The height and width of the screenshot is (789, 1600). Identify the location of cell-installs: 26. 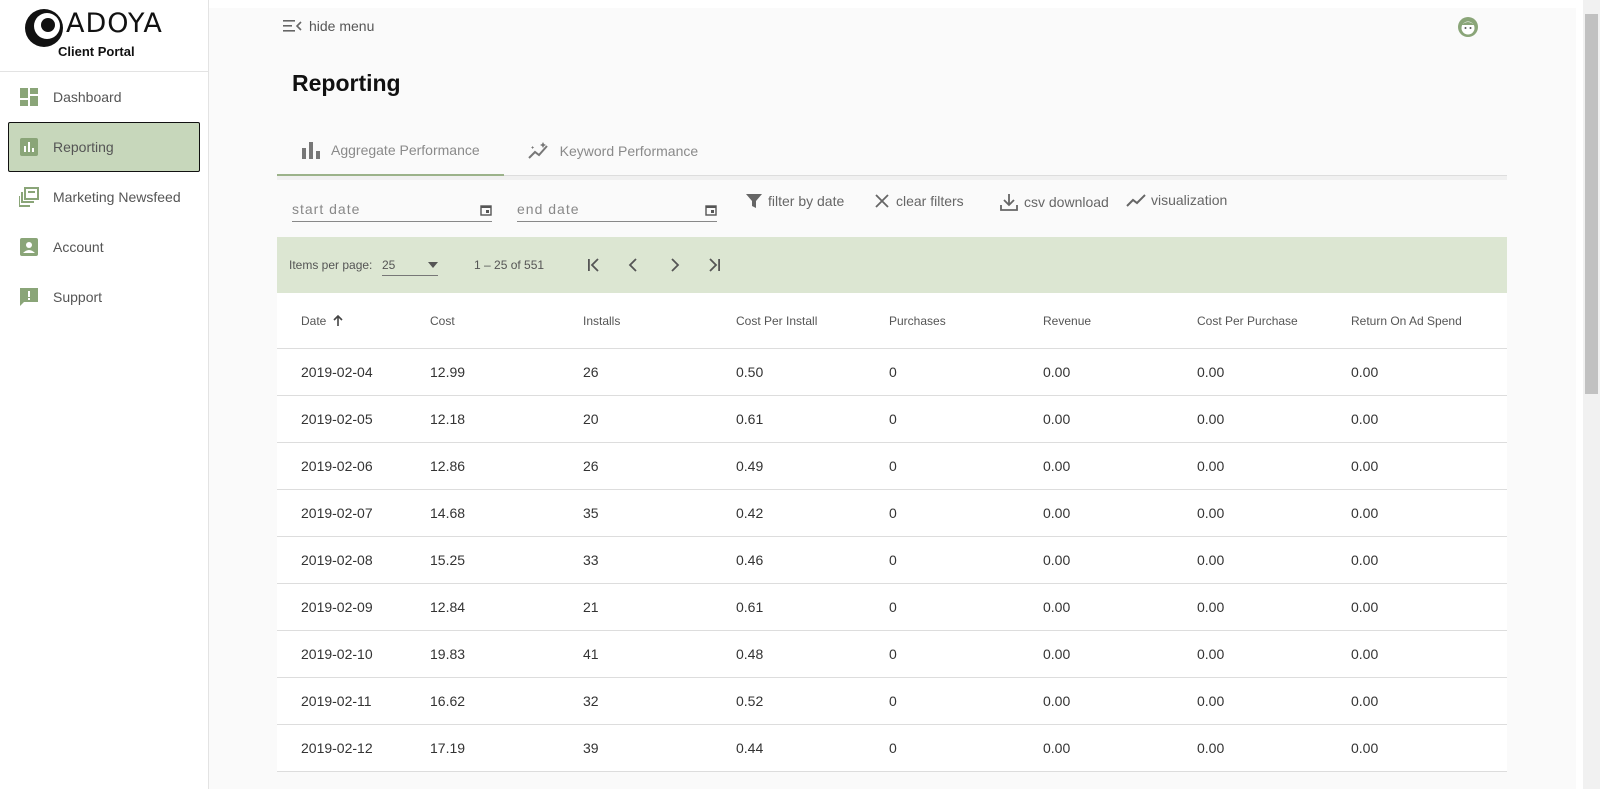
(591, 372).